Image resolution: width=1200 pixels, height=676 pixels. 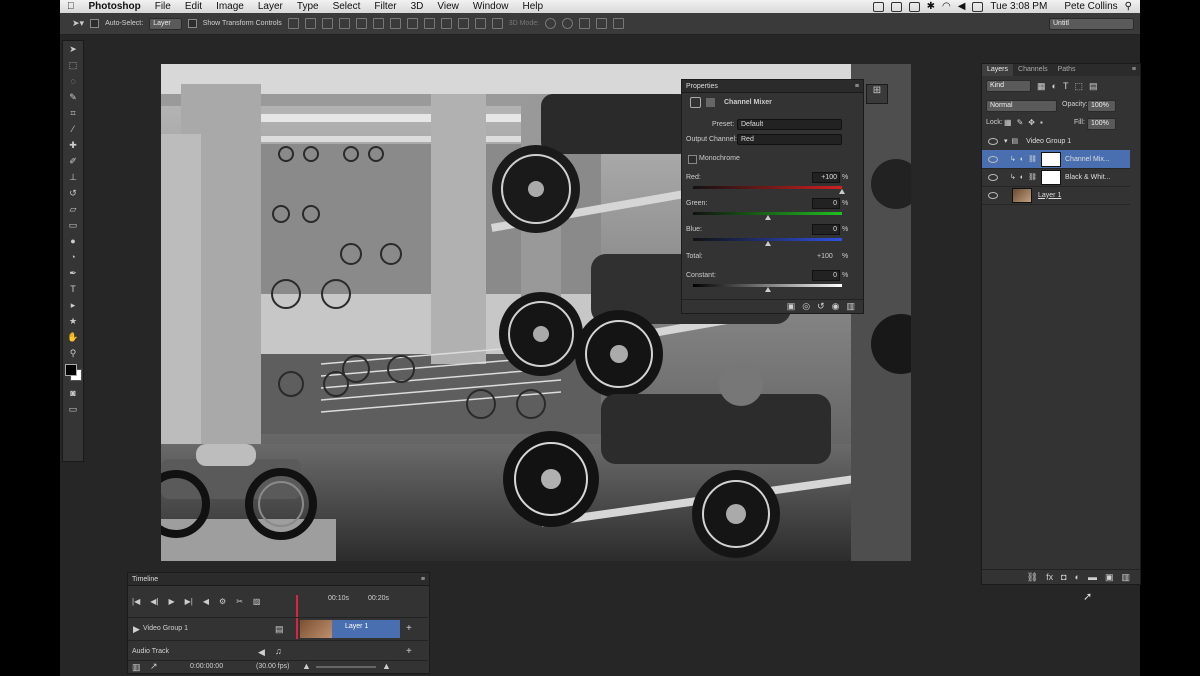 What do you see at coordinates (1091, 23) in the screenshot?
I see `workspace-dropdown: Untitl` at bounding box center [1091, 23].